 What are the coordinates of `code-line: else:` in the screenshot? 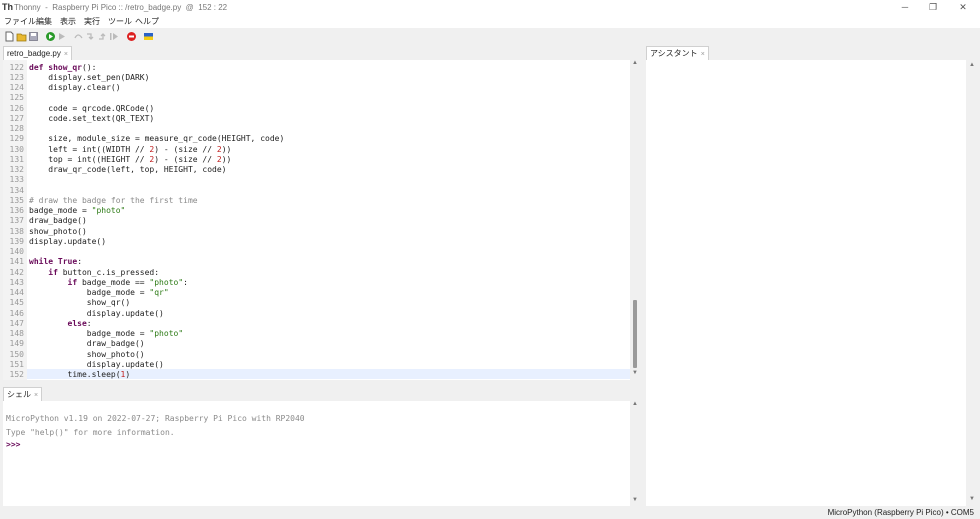 It's located at (60, 324).